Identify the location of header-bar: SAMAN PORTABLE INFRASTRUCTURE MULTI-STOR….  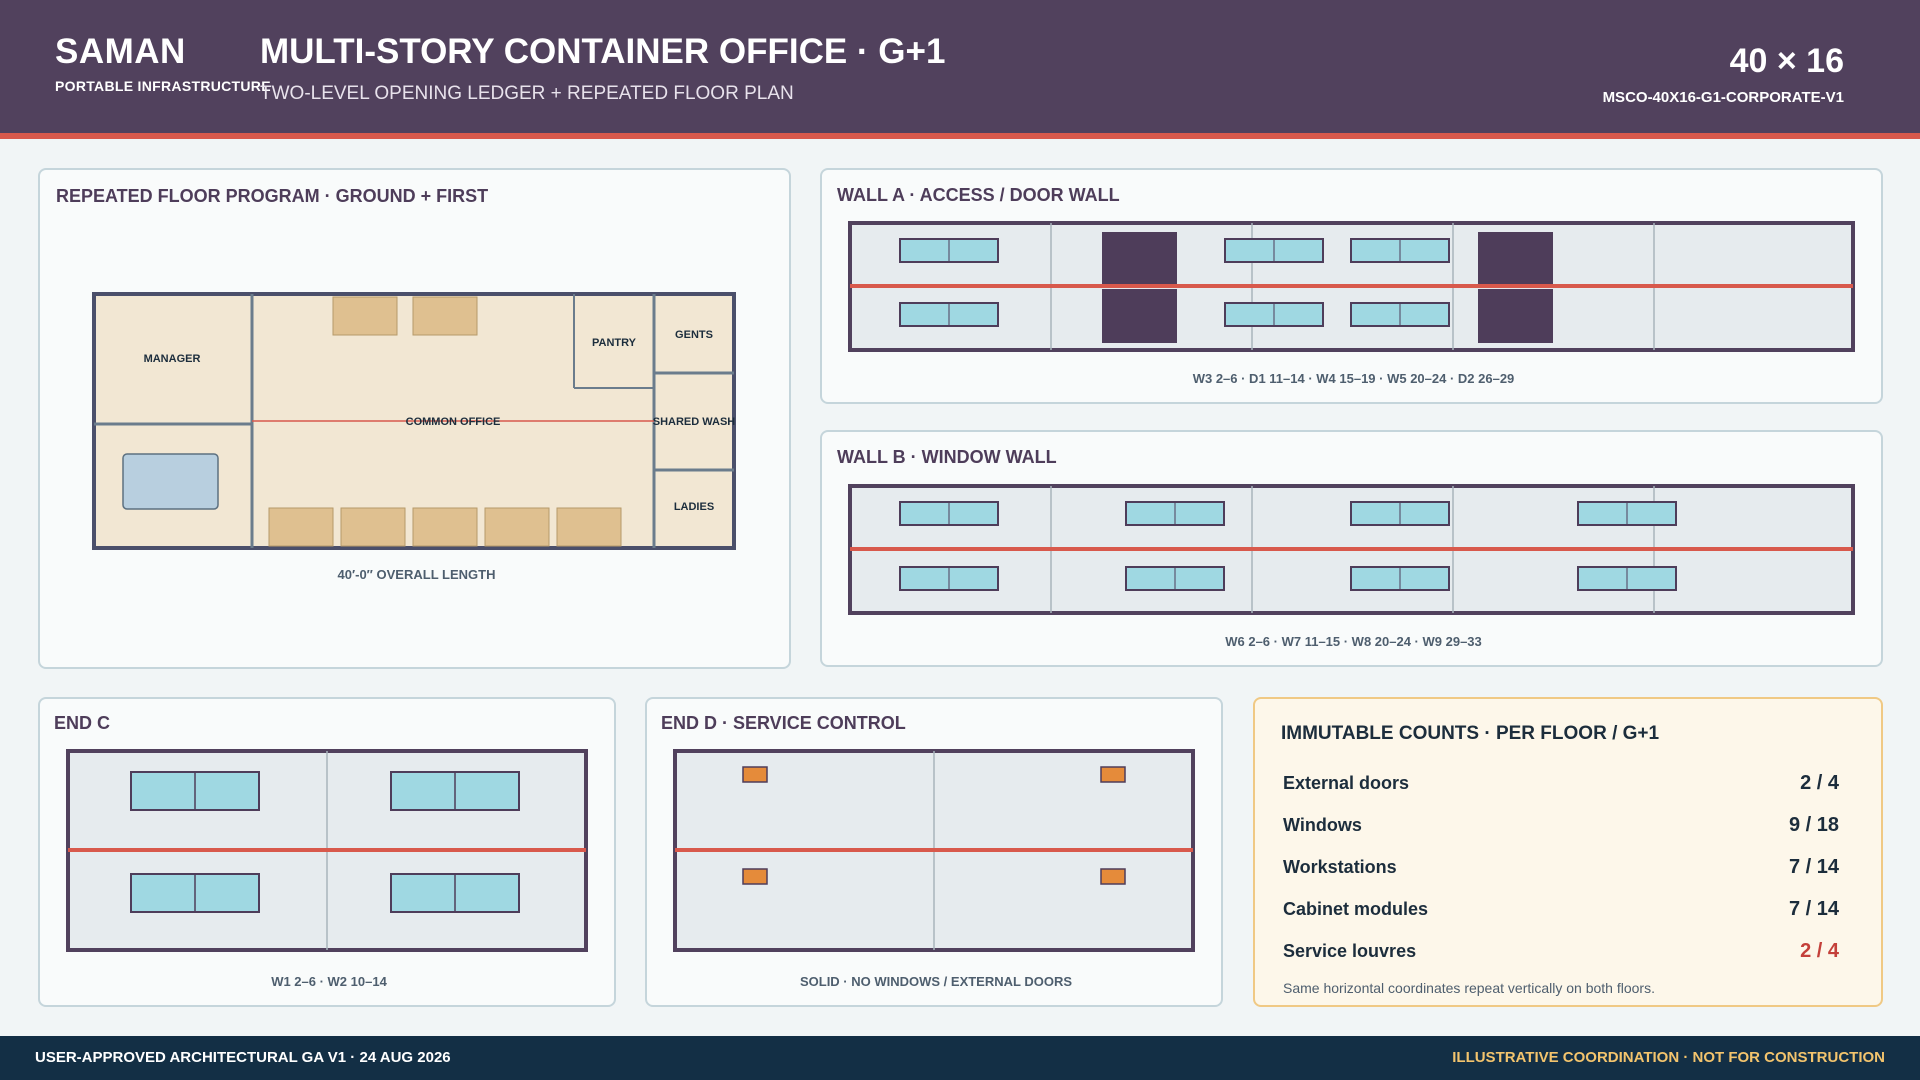
(960, 66).